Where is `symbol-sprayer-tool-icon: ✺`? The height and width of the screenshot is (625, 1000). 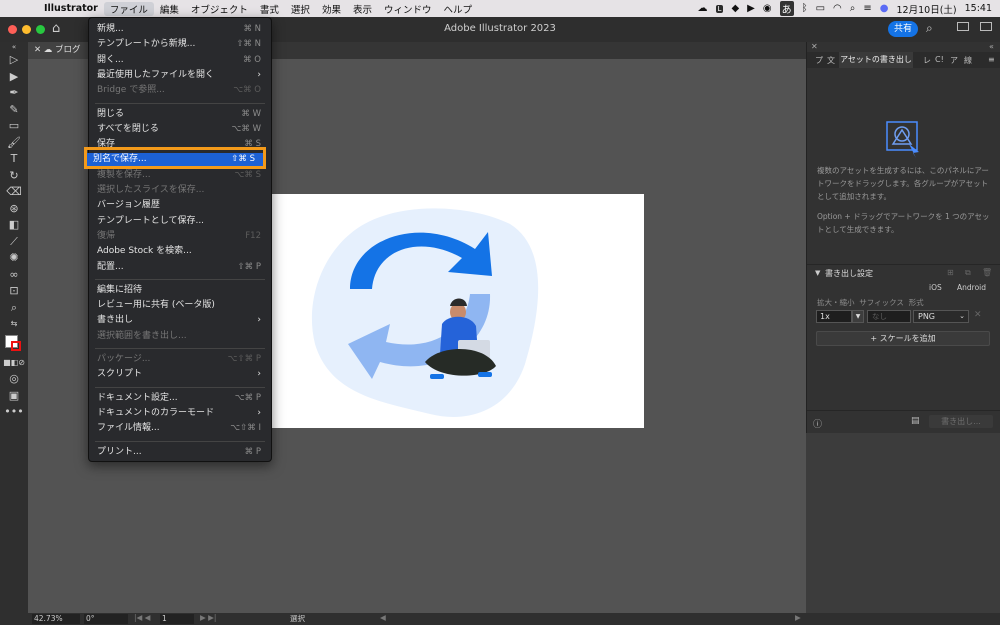
symbol-sprayer-tool-icon: ✺ is located at coordinates (14, 258).